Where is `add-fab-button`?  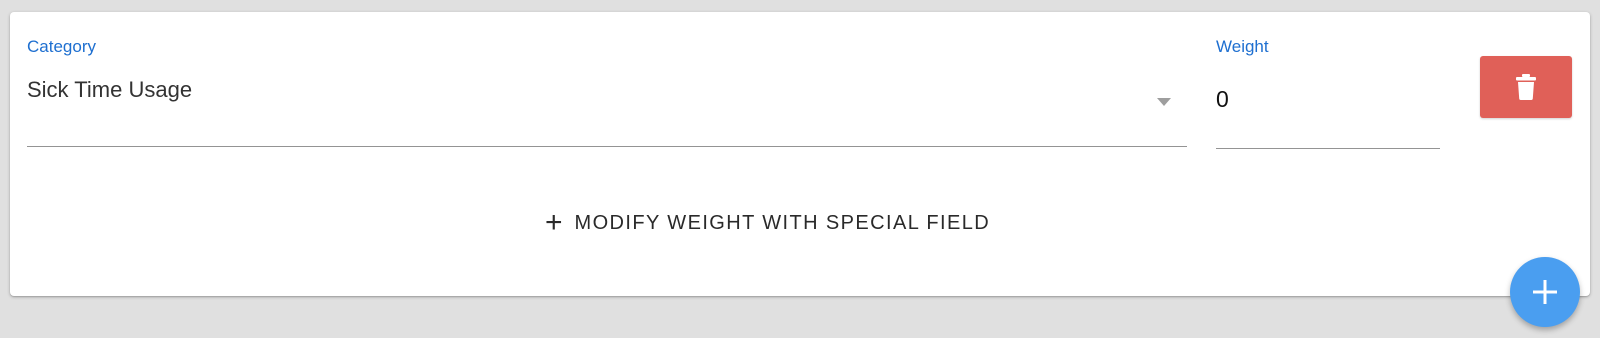 add-fab-button is located at coordinates (1545, 292).